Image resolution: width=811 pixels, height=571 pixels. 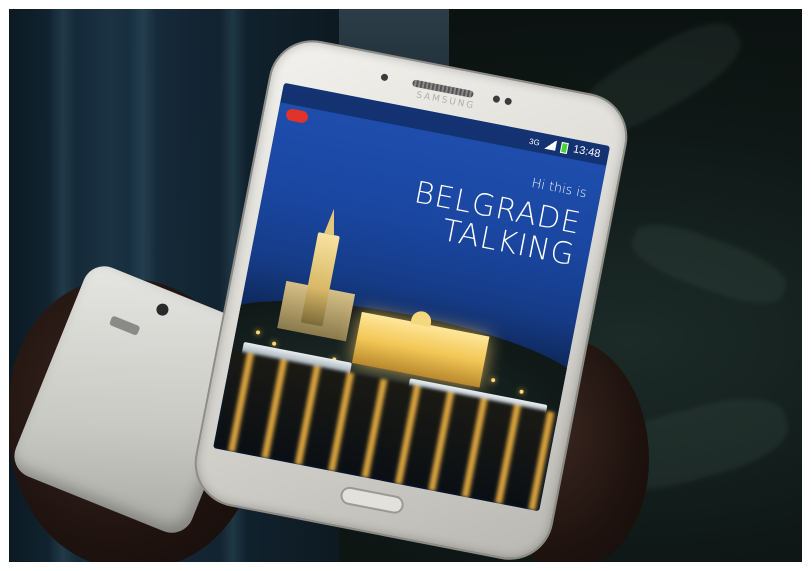 I want to click on camera-icon, so click(x=496, y=99).